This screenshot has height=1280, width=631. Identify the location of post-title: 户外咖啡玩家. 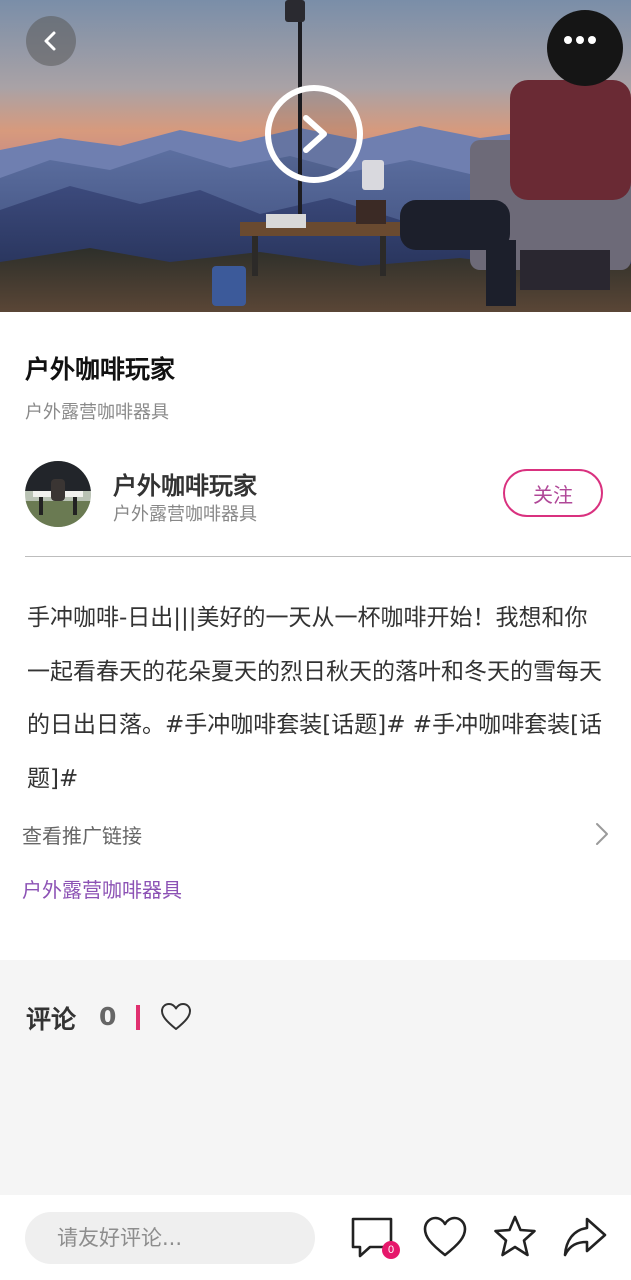
(100, 369).